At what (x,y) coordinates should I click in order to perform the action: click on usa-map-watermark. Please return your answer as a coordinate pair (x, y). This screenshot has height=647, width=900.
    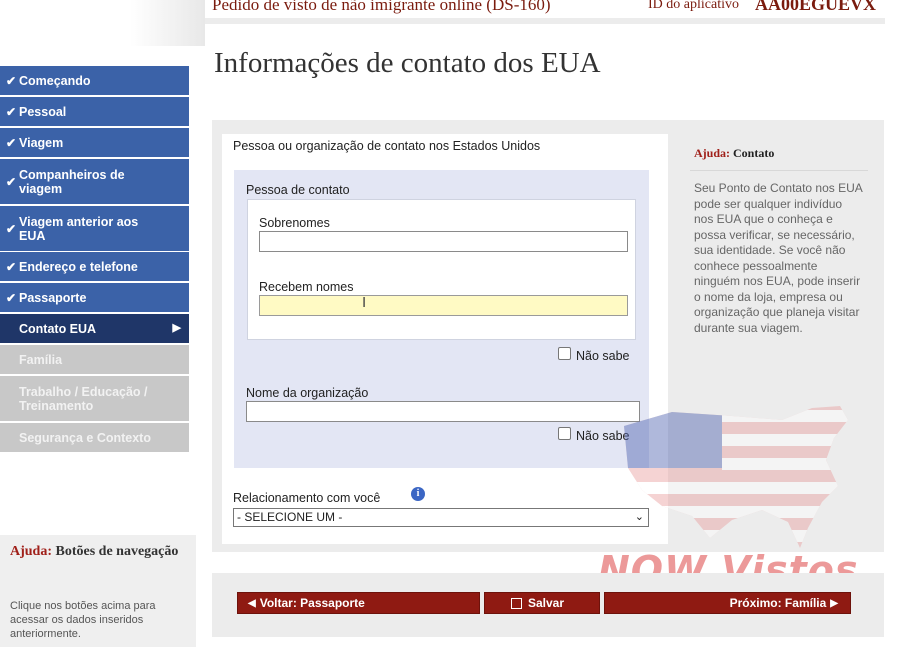
    Looking at the image, I should click on (736, 477).